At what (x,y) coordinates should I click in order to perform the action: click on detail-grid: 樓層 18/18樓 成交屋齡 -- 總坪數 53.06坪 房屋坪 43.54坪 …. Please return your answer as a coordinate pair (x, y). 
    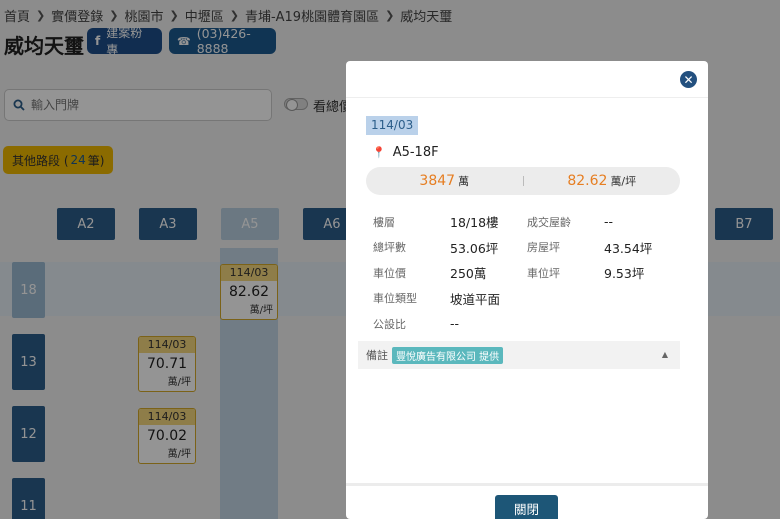
    Looking at the image, I should click on (528, 273).